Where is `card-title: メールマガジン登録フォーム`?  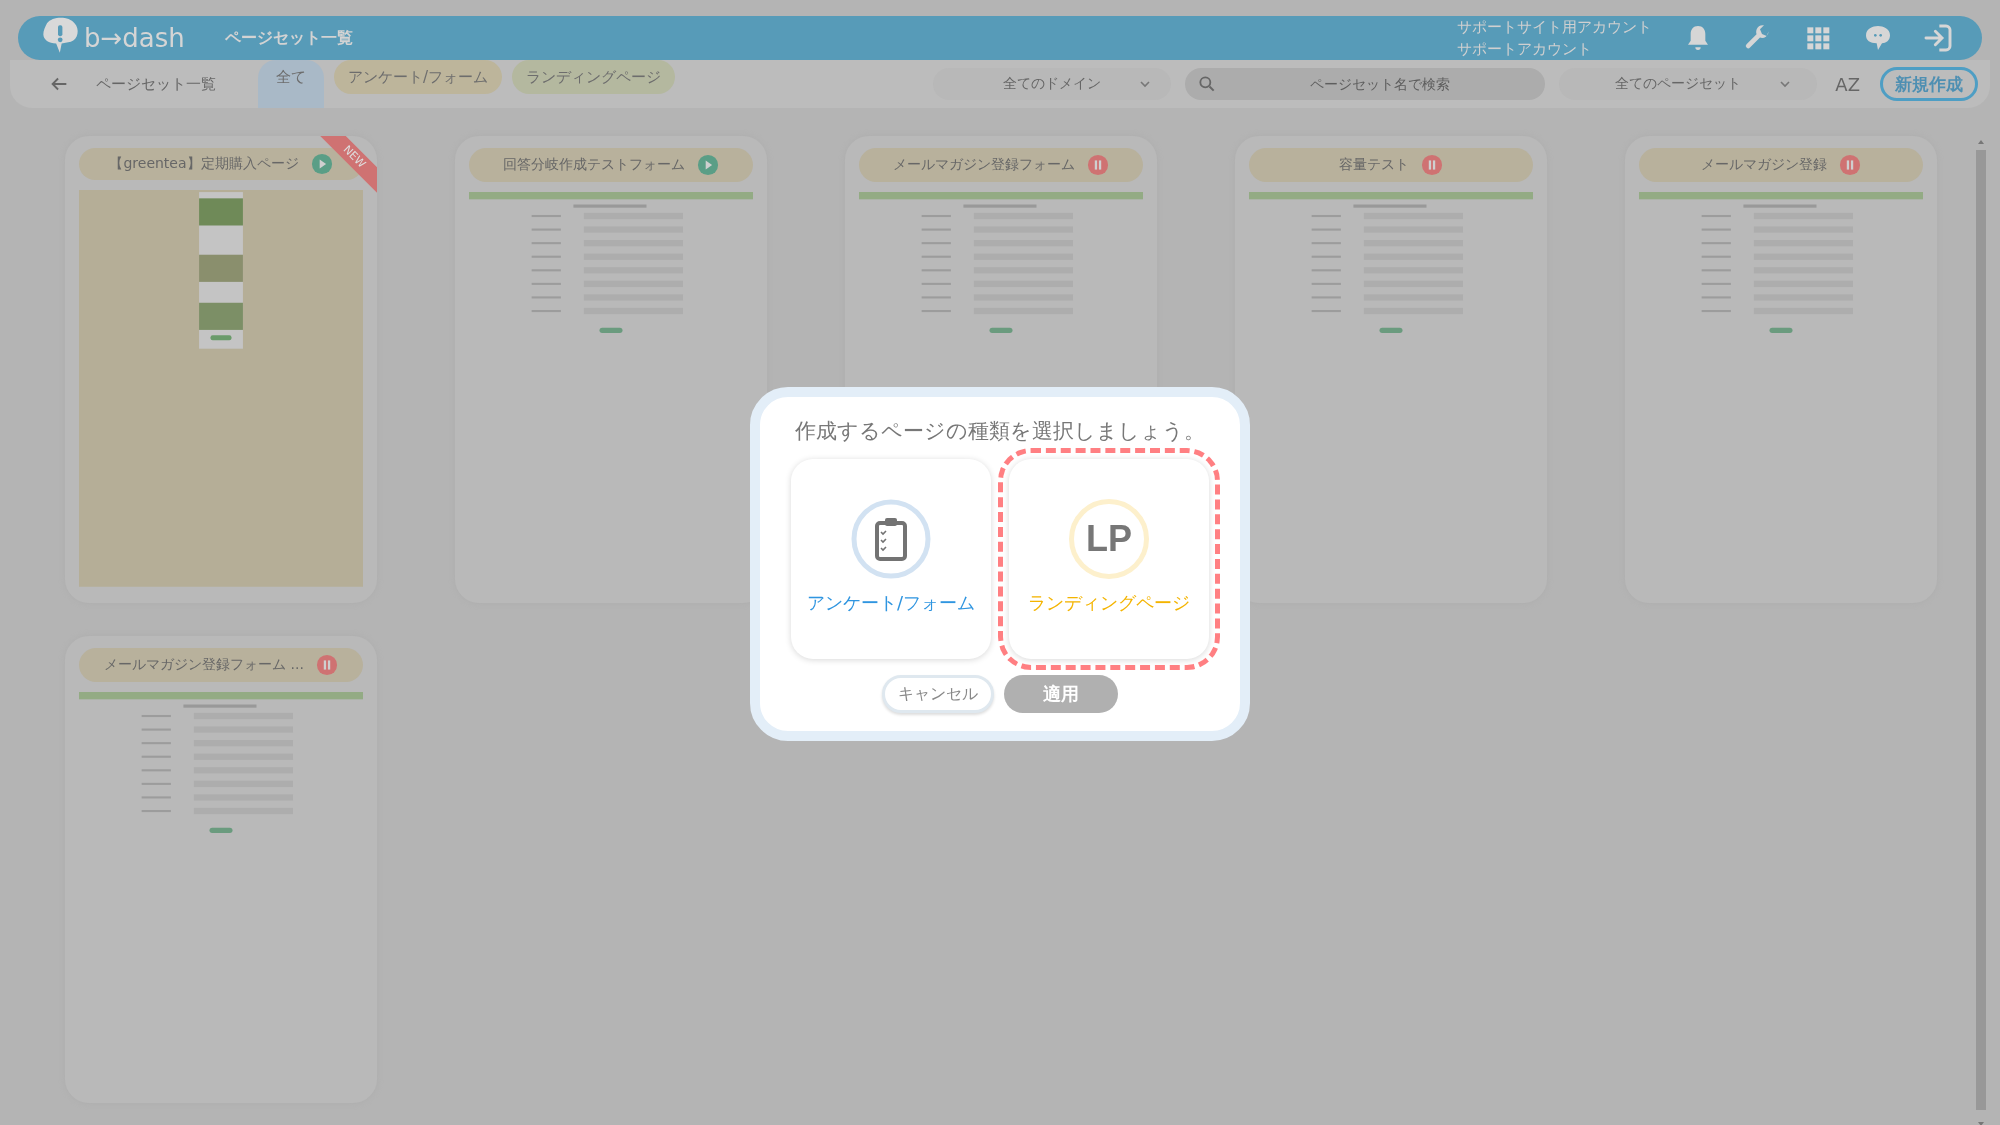 card-title: メールマガジン登録フォーム is located at coordinates (984, 165).